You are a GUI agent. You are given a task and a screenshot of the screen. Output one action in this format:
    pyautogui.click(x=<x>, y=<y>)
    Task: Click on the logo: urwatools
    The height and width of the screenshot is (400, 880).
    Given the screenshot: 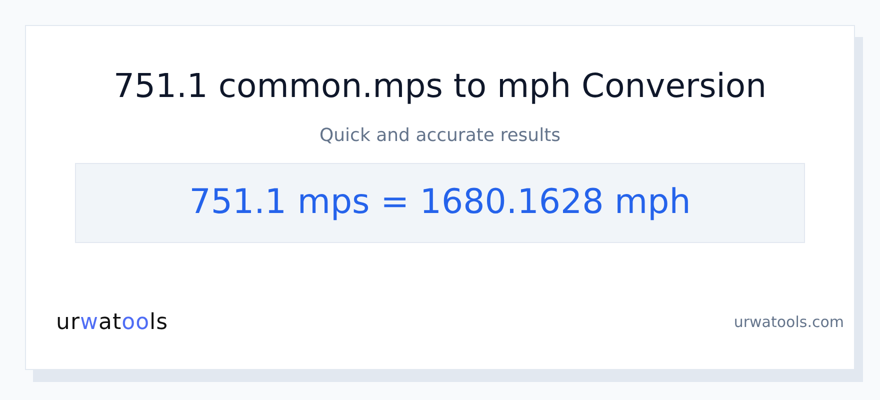 What is the action you would take?
    pyautogui.click(x=112, y=323)
    